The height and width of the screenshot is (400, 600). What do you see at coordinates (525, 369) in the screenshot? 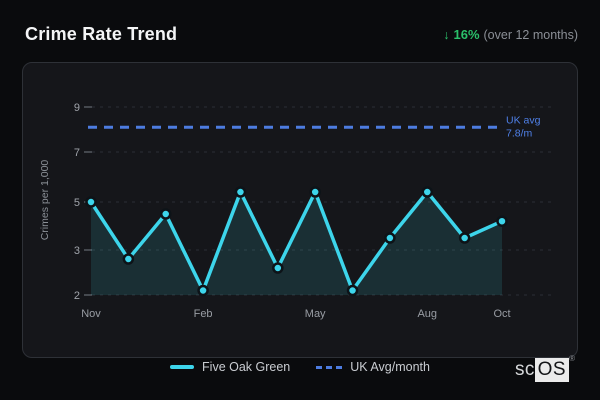
I see `logo-prefix: sc` at bounding box center [525, 369].